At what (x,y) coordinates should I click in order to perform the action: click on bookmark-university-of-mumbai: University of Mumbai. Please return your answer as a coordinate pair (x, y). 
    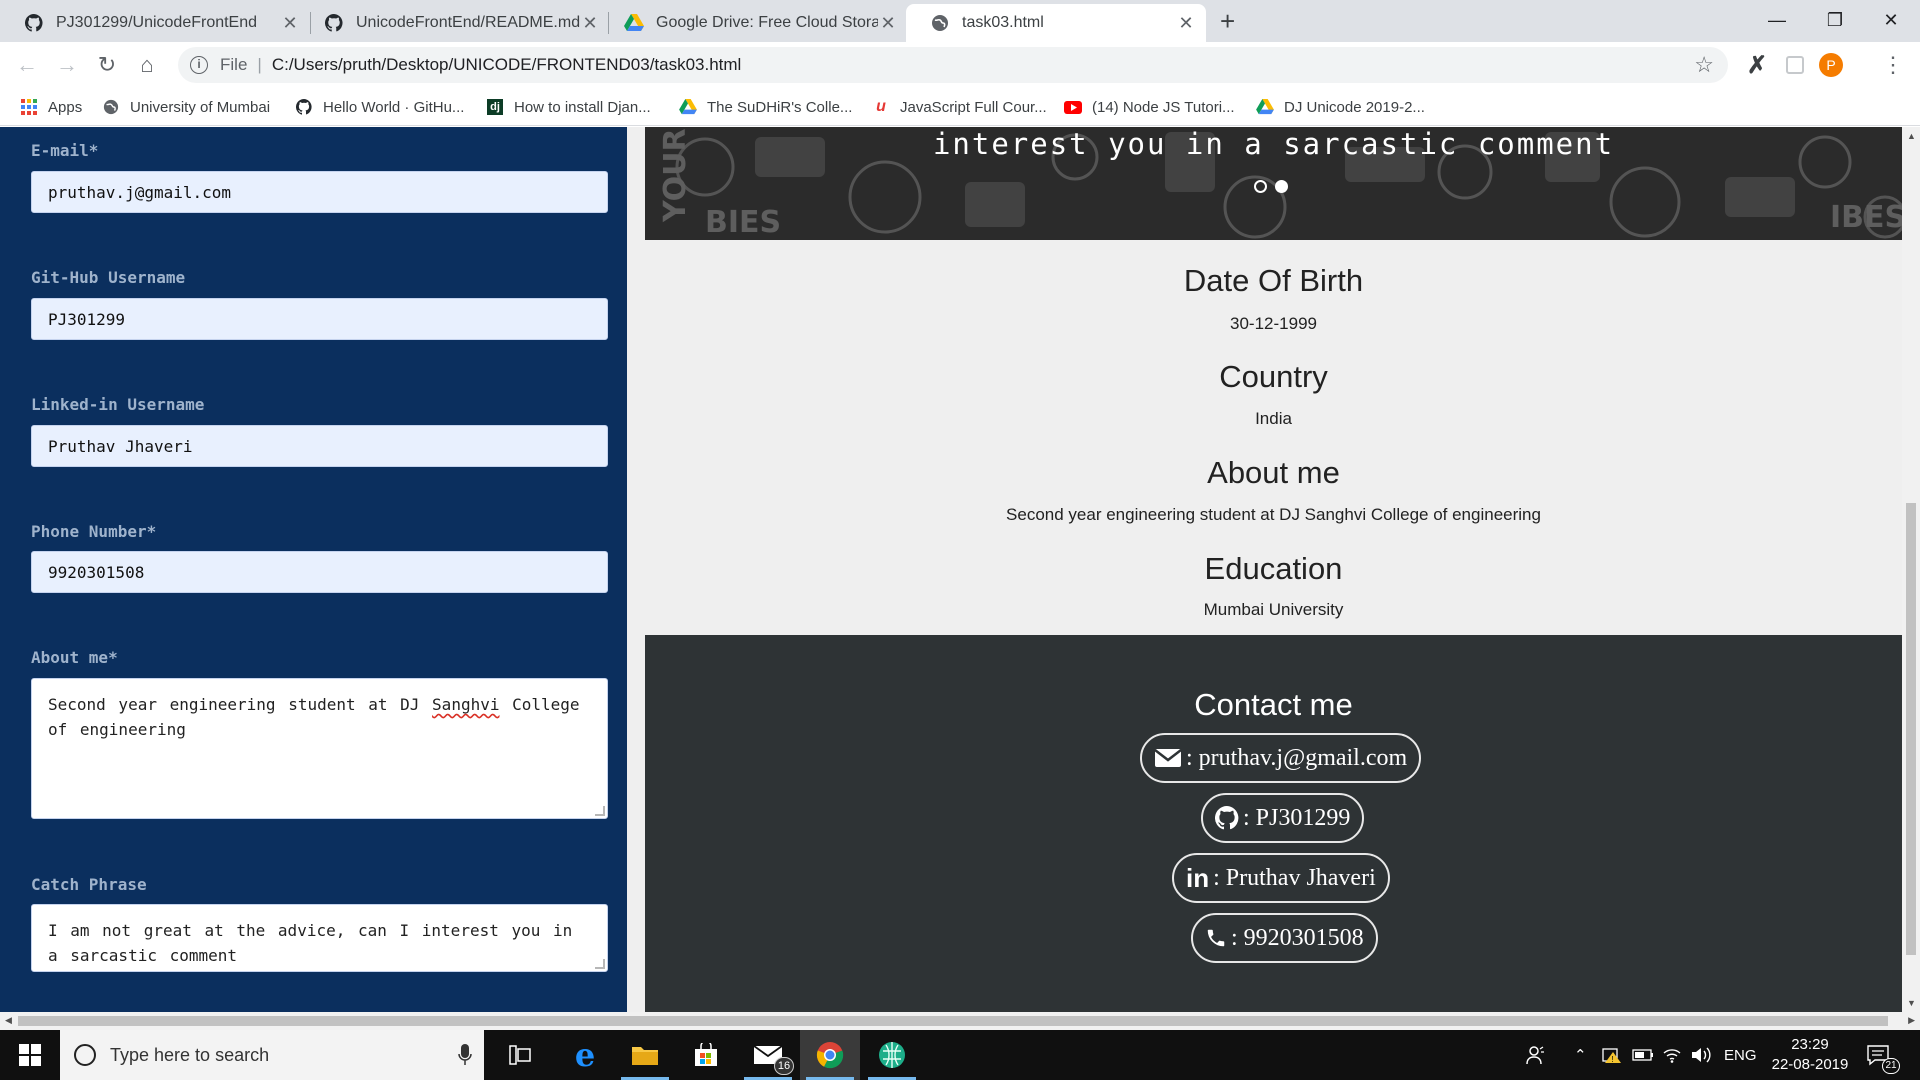
    Looking at the image, I should click on (186, 107).